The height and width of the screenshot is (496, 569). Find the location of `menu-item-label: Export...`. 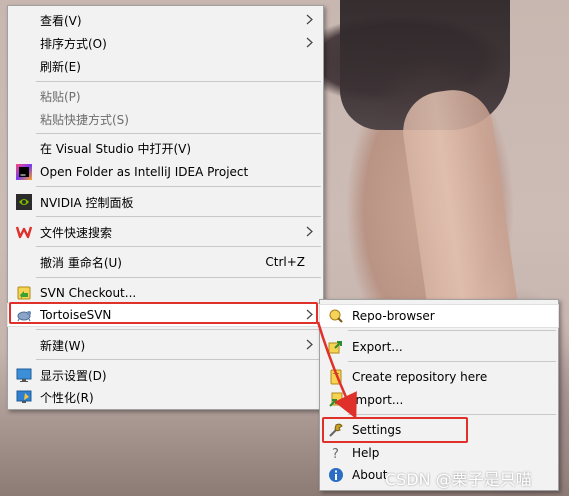

menu-item-label: Export... is located at coordinates (377, 347).